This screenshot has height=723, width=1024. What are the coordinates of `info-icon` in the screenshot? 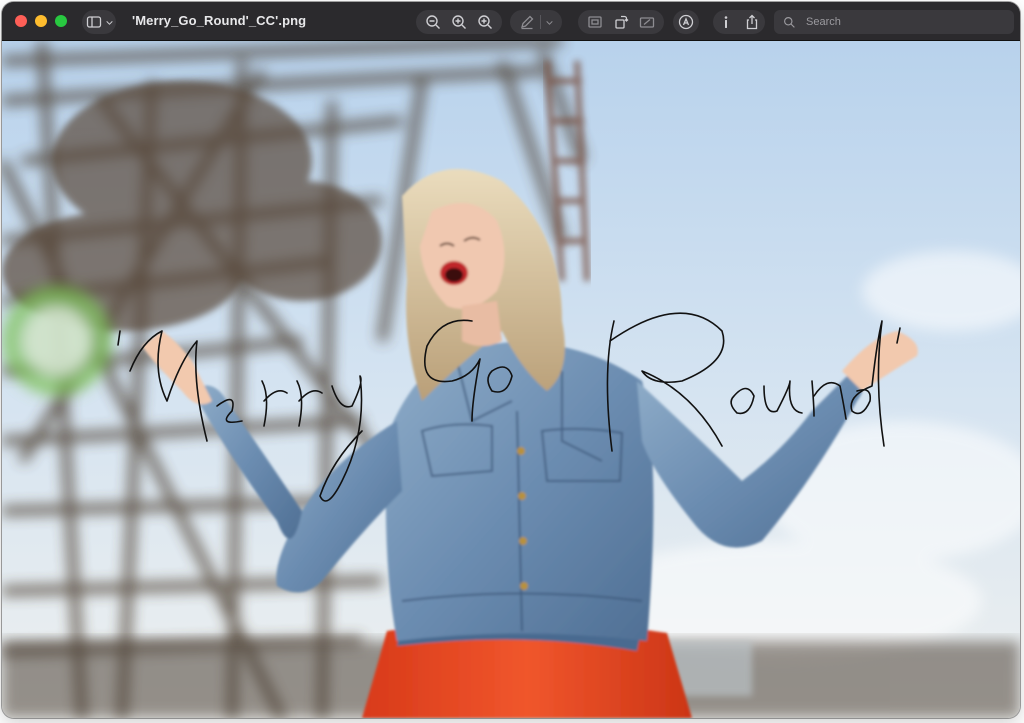 It's located at (726, 22).